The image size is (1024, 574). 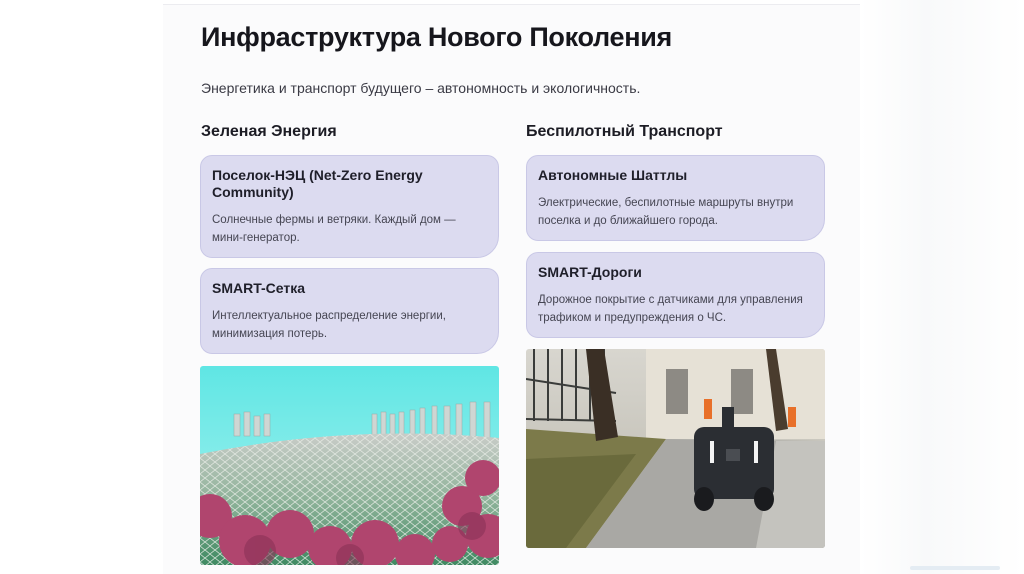 I want to click on column-heading-green-energy: Зеленая Энергия, so click(x=269, y=131).